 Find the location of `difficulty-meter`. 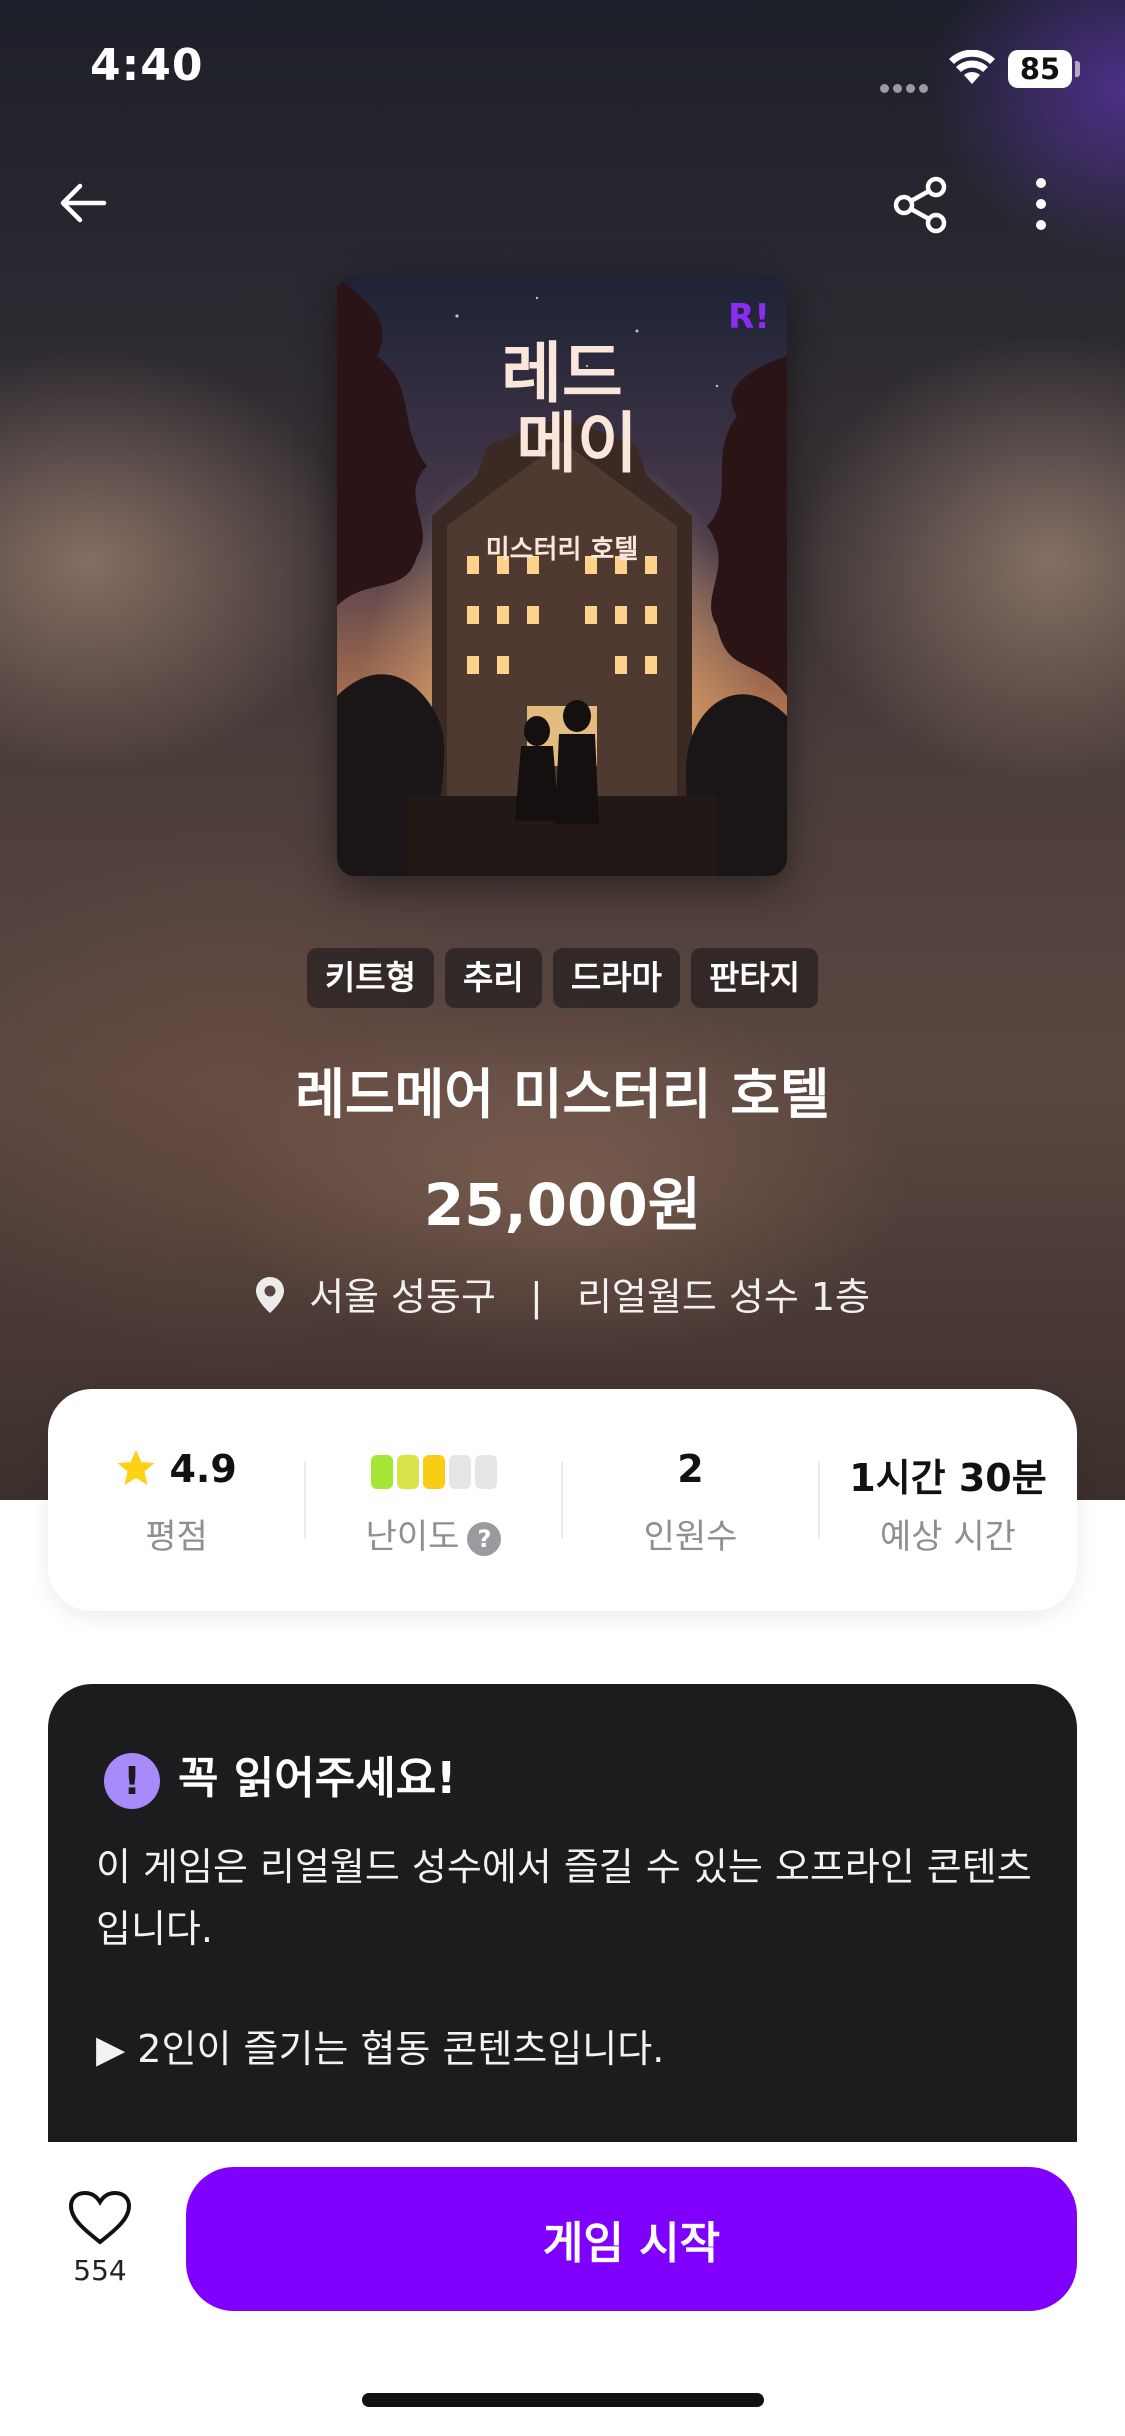

difficulty-meter is located at coordinates (433, 1469).